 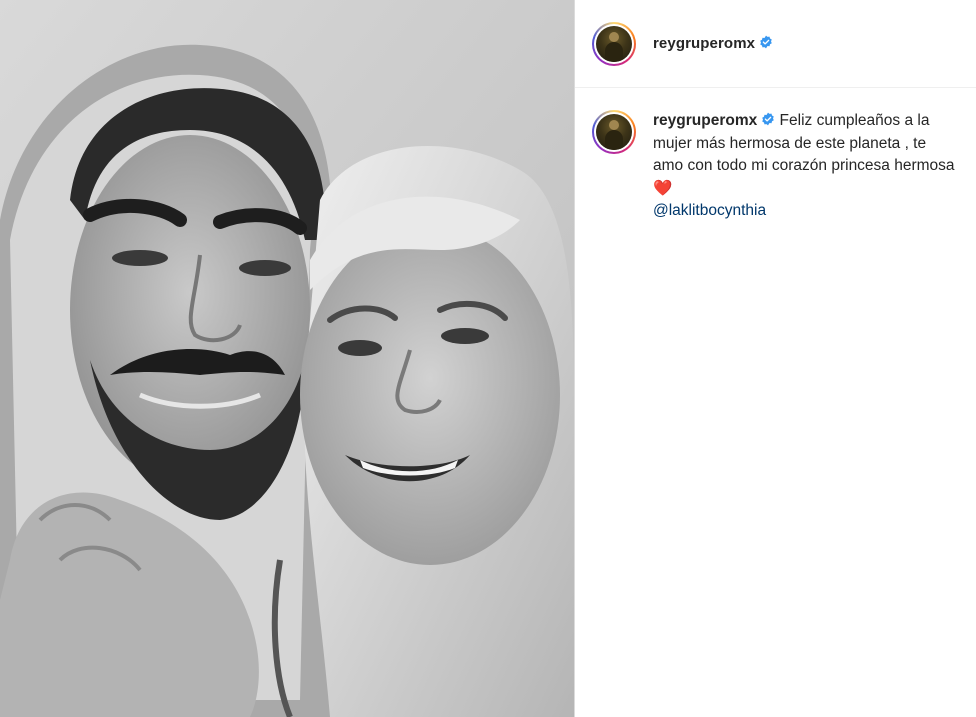 What do you see at coordinates (775, 44) in the screenshot?
I see `post-header: reygruperomx` at bounding box center [775, 44].